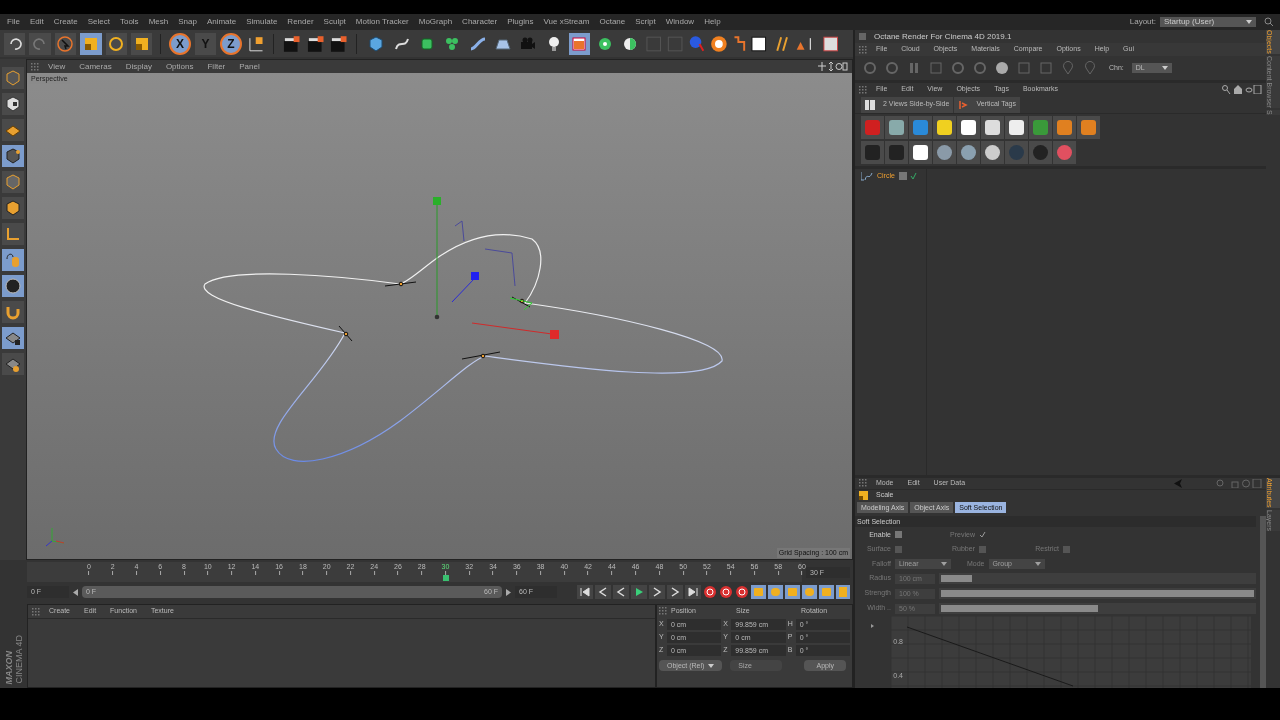 The image size is (1280, 720). Describe the element at coordinates (13, 182) in the screenshot. I see `edge-cube-icon` at that location.